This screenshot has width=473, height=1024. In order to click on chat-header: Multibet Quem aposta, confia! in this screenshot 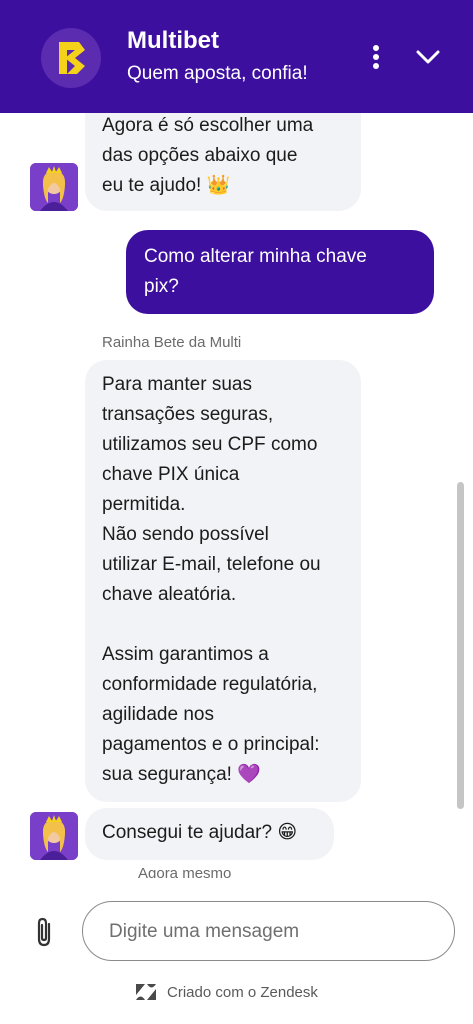, I will do `click(236, 56)`.